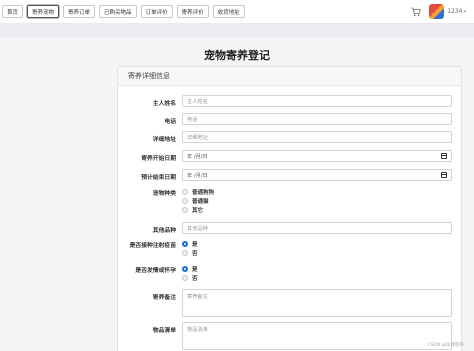  Describe the element at coordinates (164, 331) in the screenshot. I see `items-label: 物品清单` at that location.